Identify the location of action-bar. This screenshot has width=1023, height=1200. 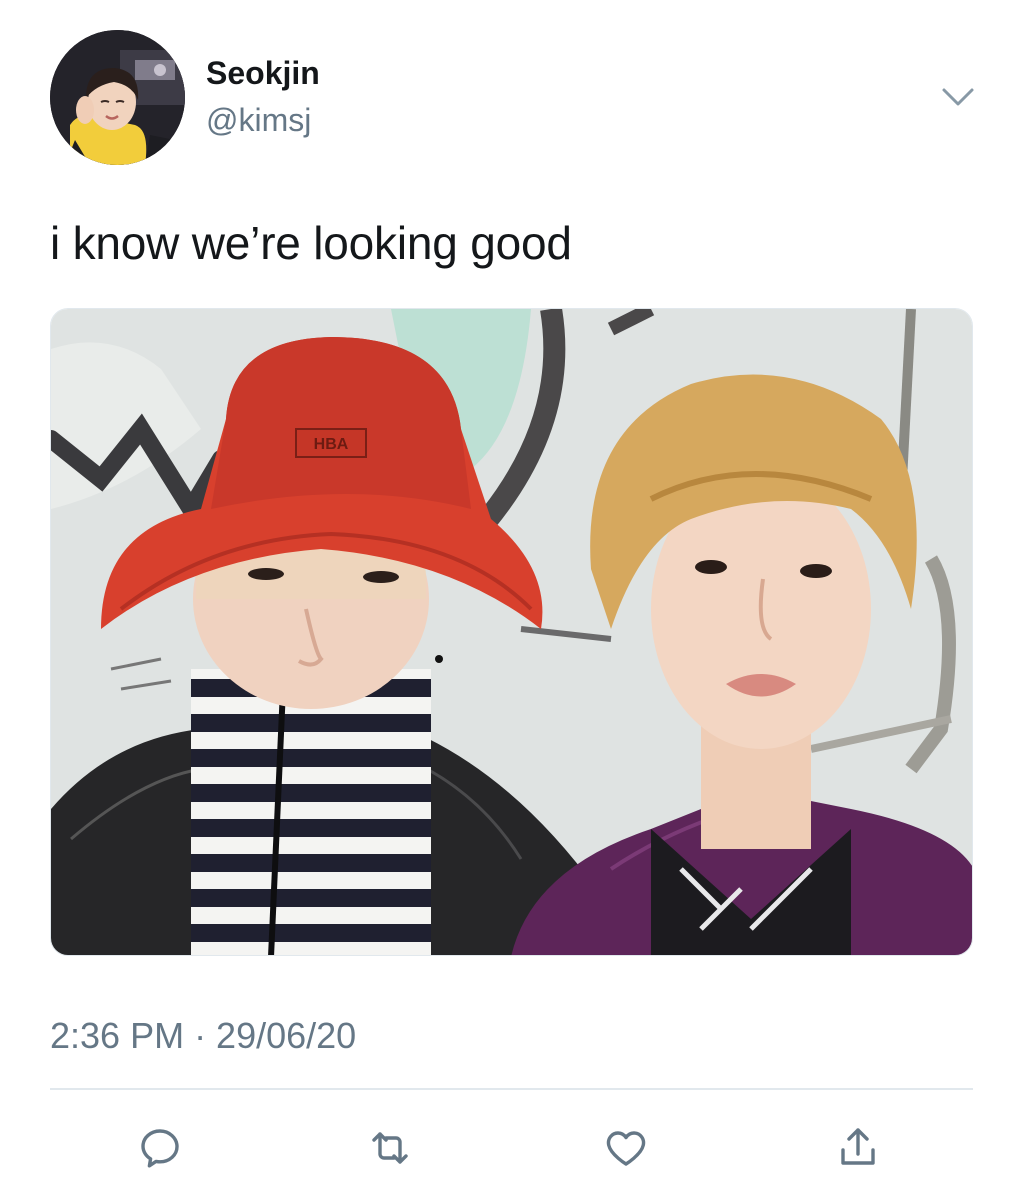
(511, 1145).